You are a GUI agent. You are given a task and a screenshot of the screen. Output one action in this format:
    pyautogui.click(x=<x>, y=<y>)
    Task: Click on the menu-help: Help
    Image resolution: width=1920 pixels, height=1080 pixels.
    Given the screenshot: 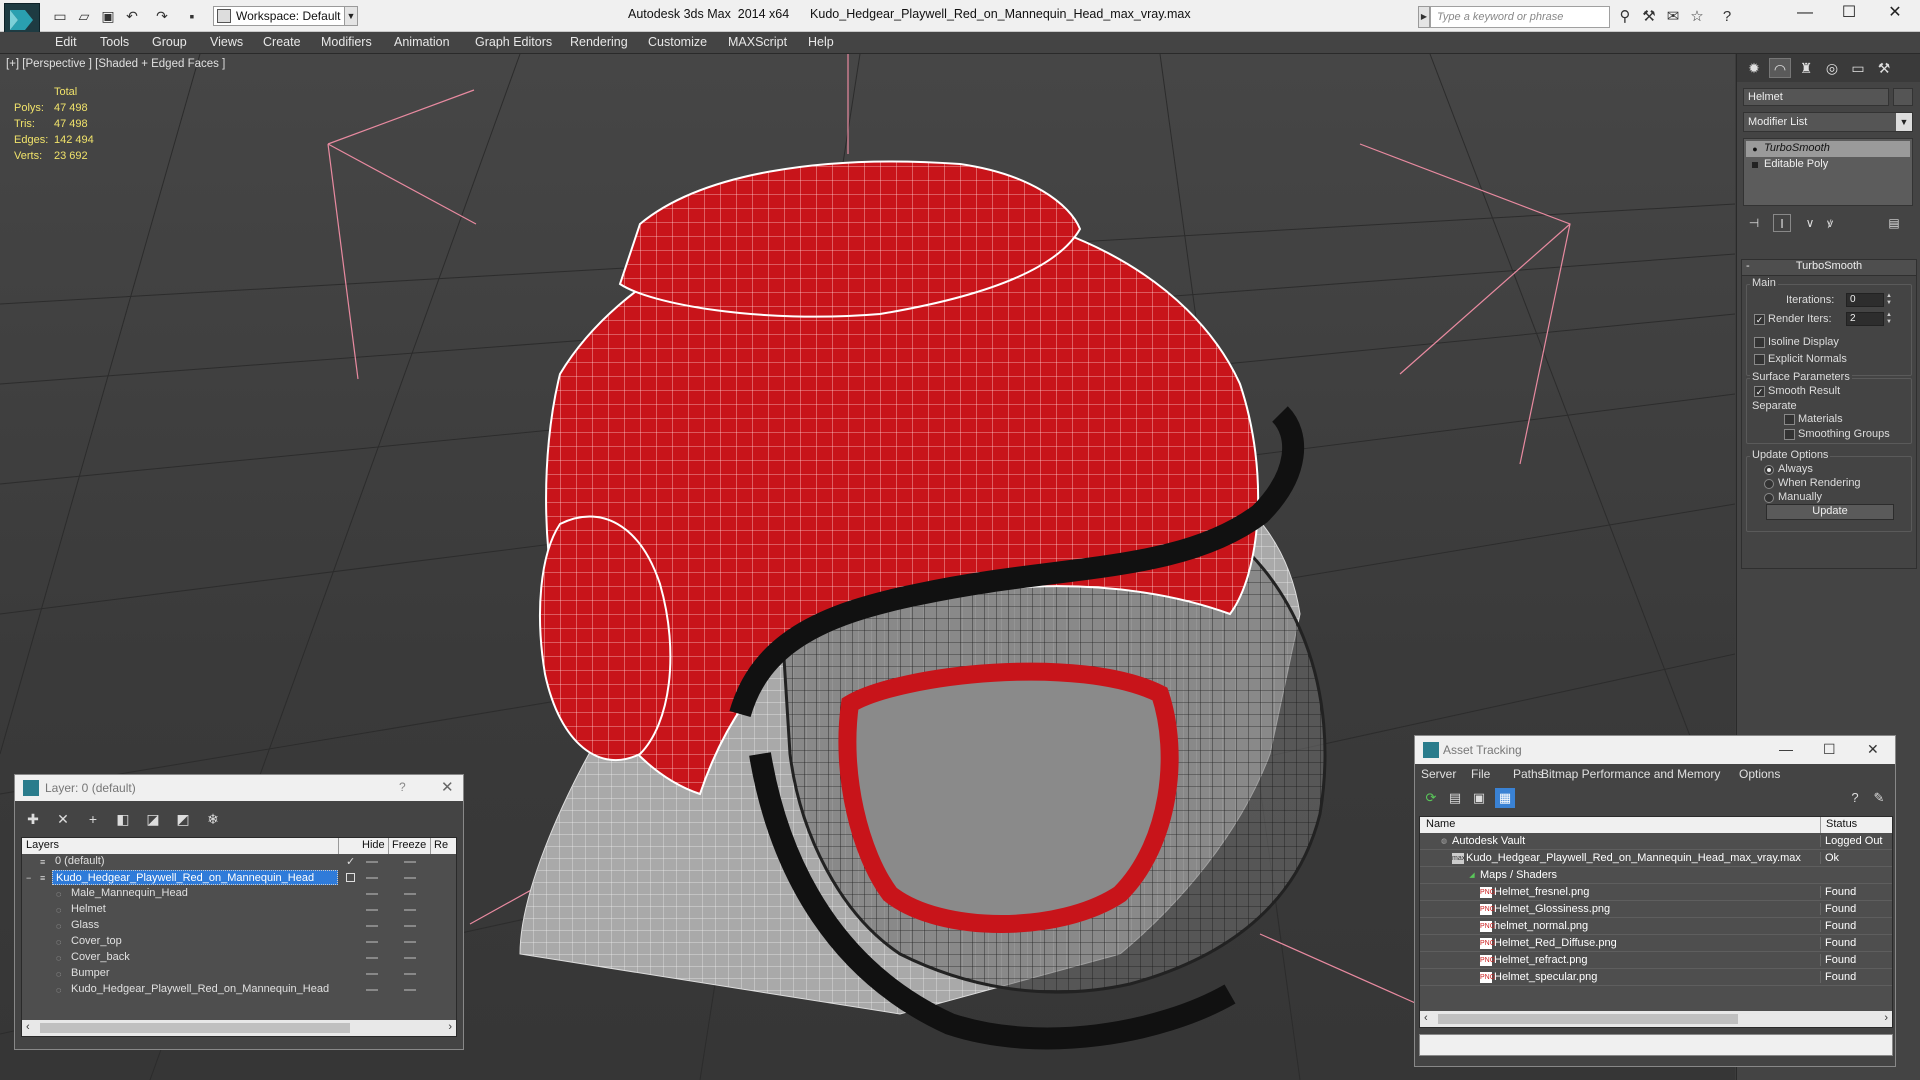 What is the action you would take?
    pyautogui.click(x=821, y=42)
    